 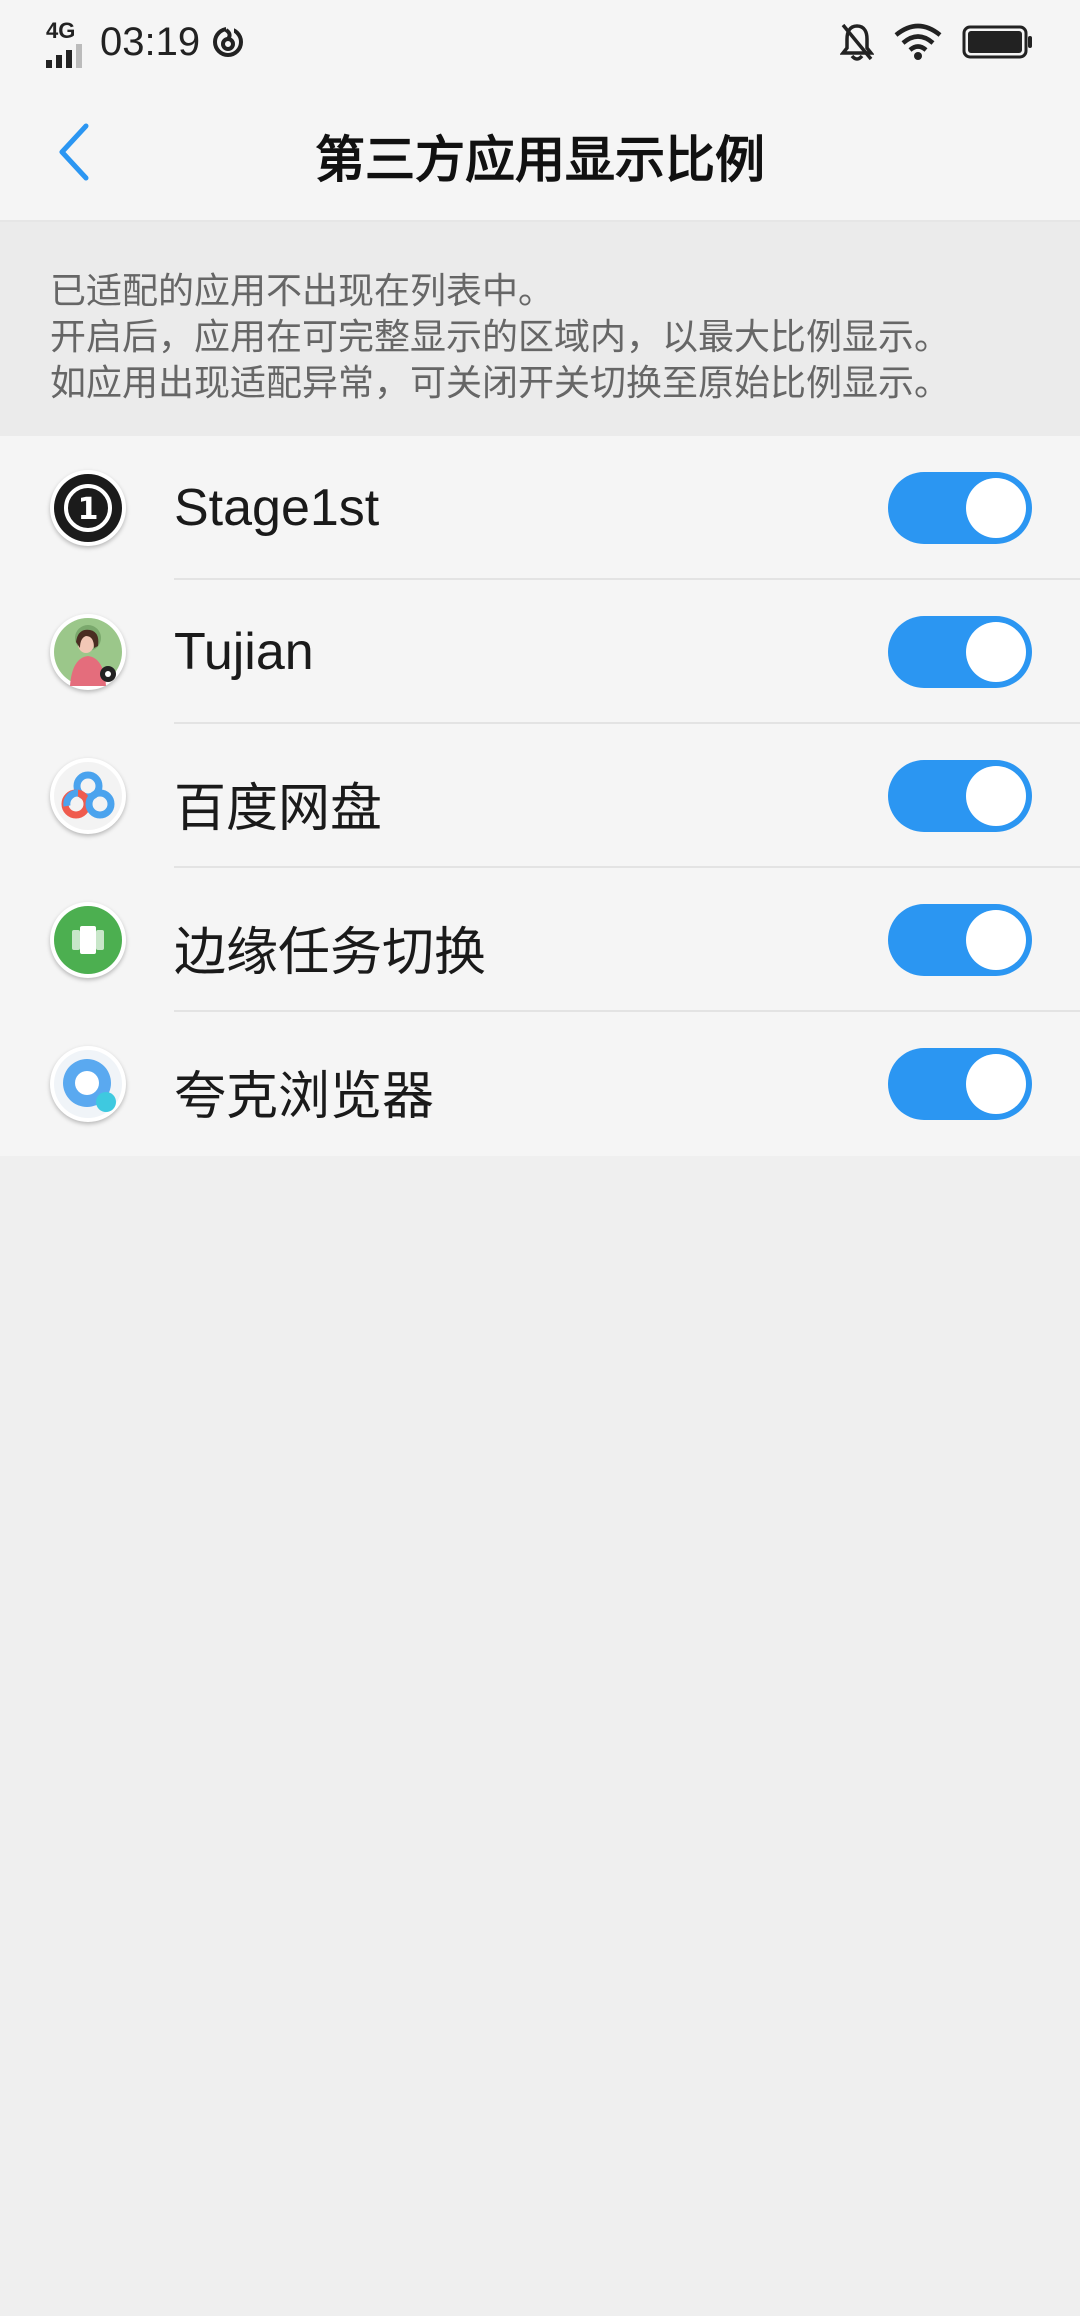 What do you see at coordinates (997, 42) in the screenshot?
I see `battery-icon` at bounding box center [997, 42].